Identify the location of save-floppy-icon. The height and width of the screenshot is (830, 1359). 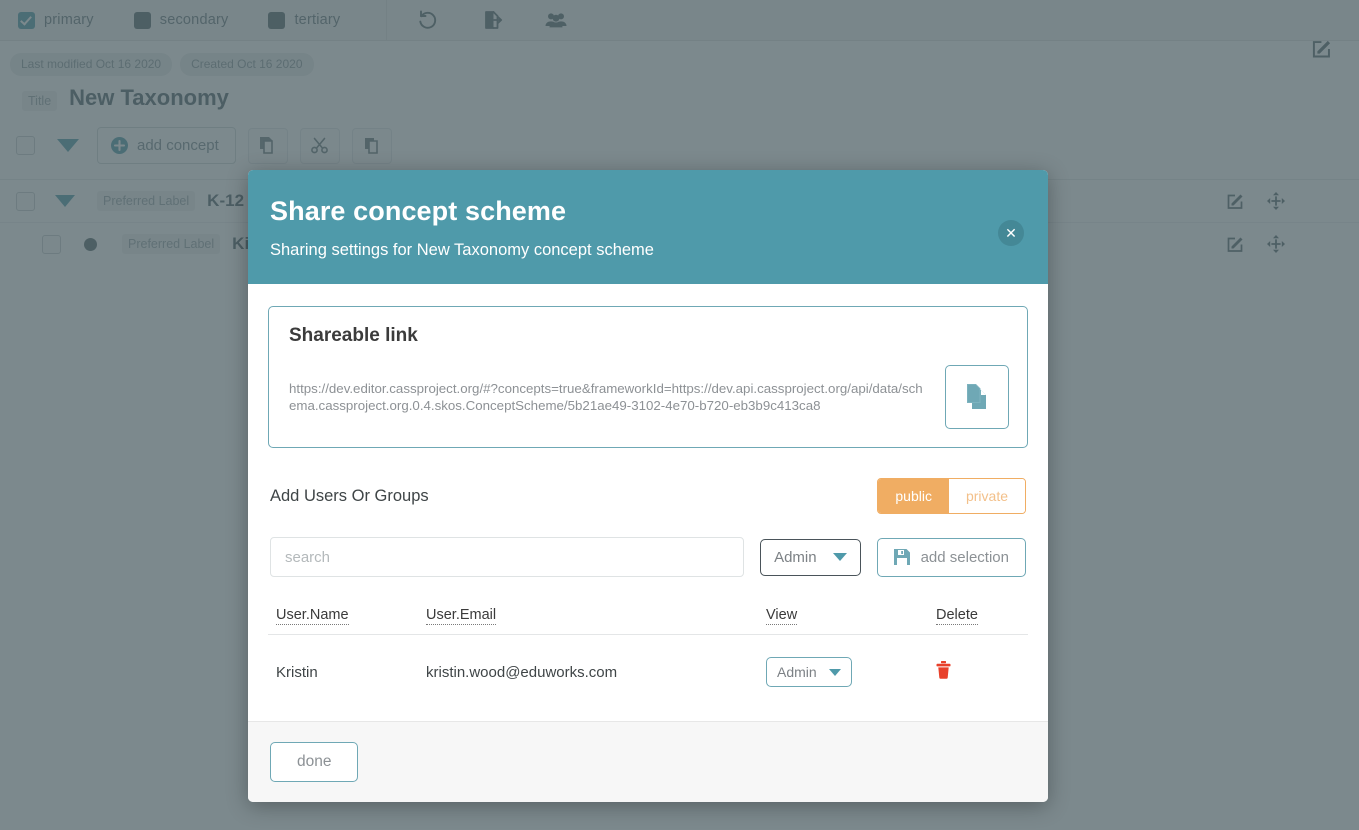
(901, 557).